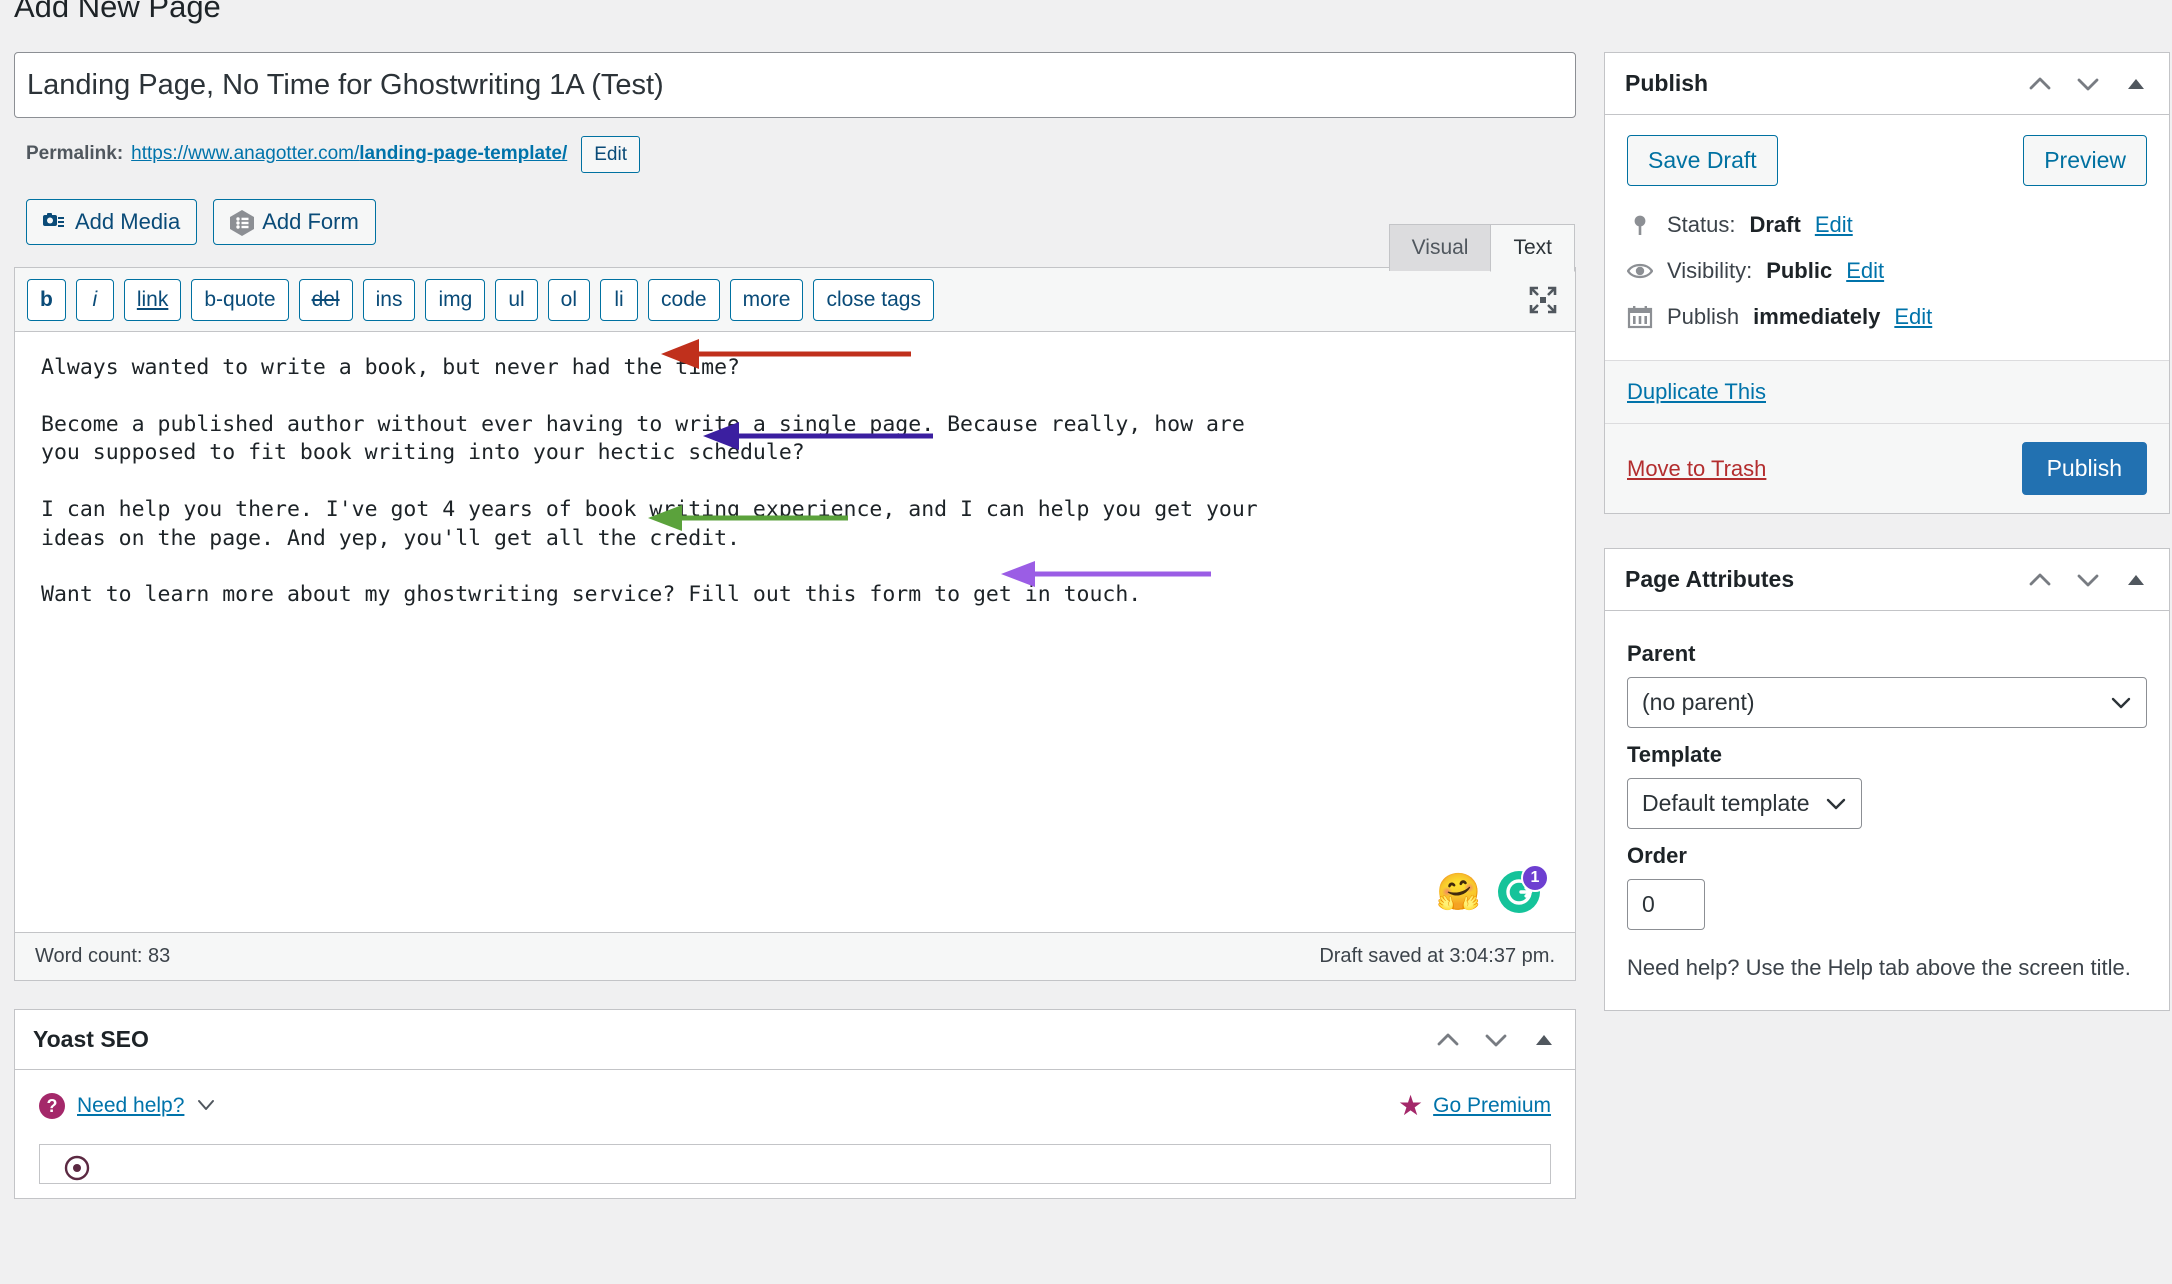 This screenshot has width=2172, height=1284. What do you see at coordinates (1886, 271) in the screenshot?
I see `visibility-row: Visibility: Public Edit` at bounding box center [1886, 271].